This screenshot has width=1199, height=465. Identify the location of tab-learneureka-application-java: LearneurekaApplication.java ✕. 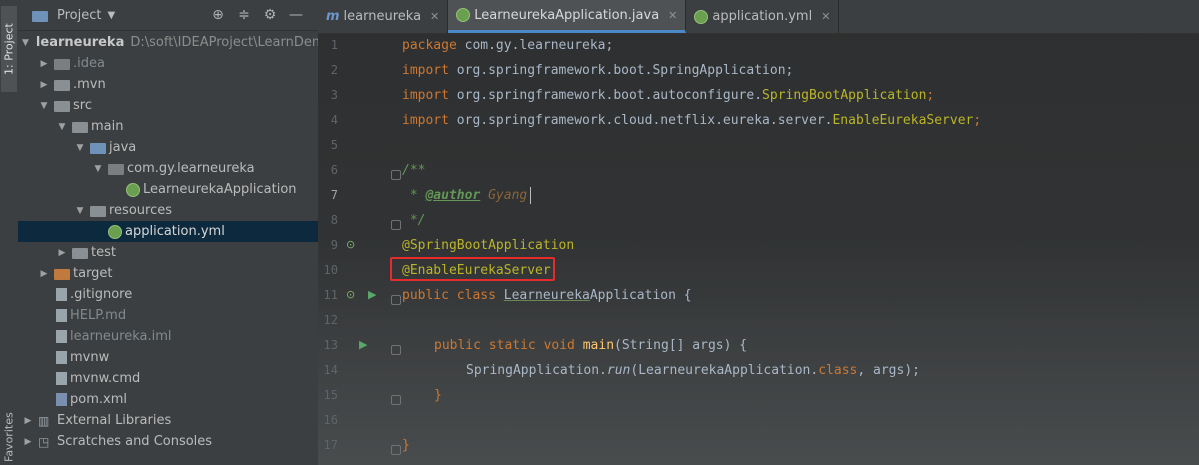
(567, 16).